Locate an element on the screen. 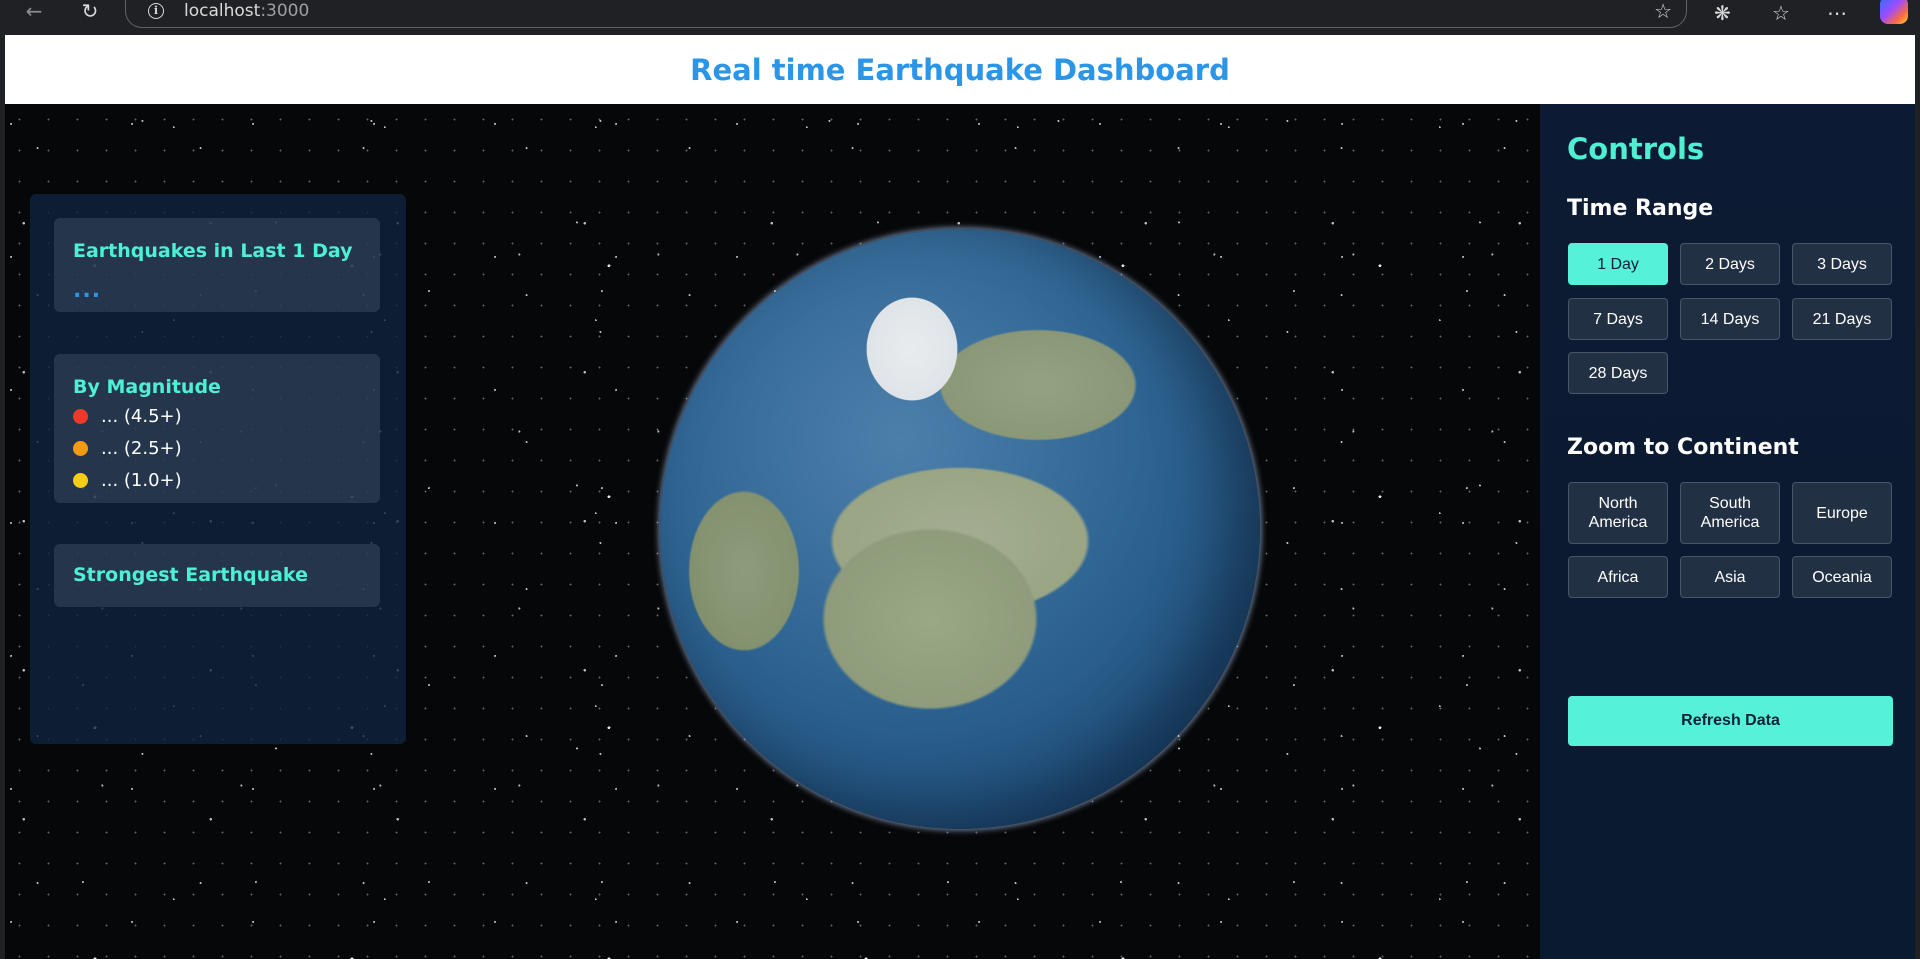 This screenshot has height=959, width=1920. url-port: :3000 is located at coordinates (285, 10).